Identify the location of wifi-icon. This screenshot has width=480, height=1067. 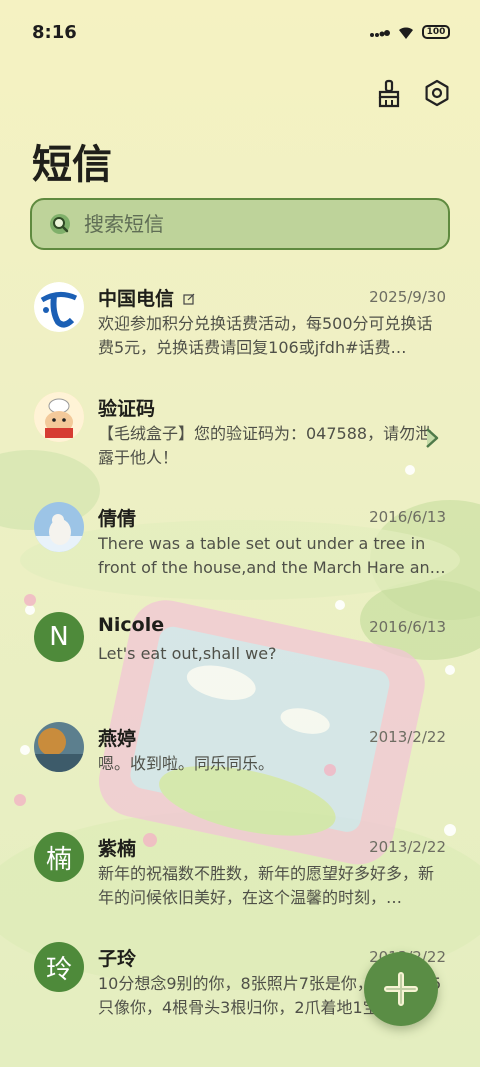
(406, 33).